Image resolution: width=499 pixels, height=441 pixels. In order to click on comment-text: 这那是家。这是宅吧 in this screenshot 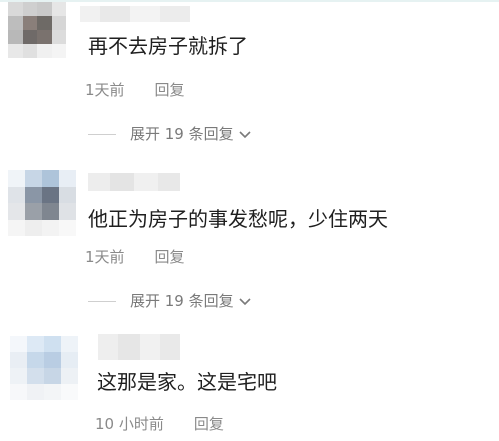, I will do `click(187, 382)`.